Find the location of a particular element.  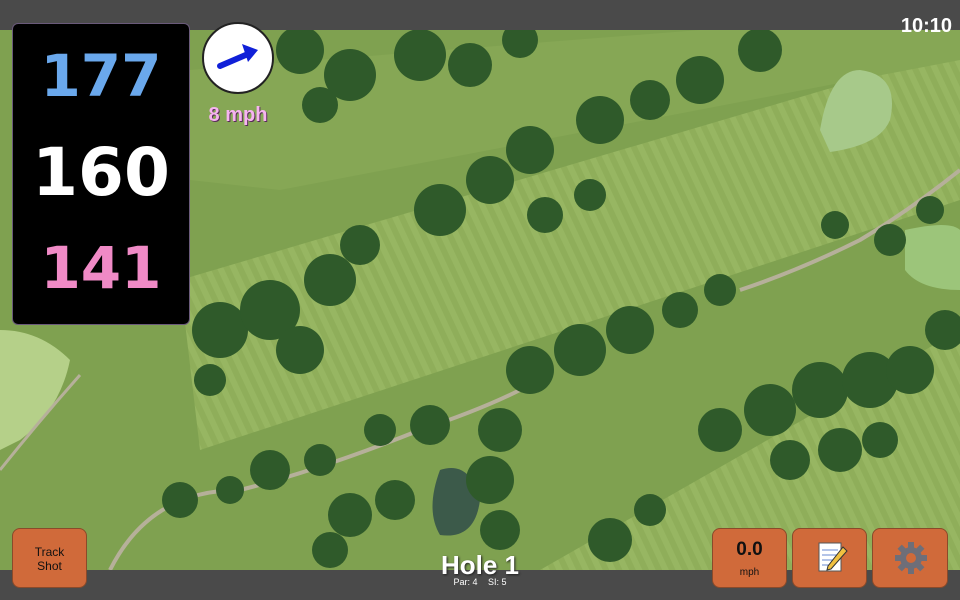

wind-indicator is located at coordinates (238, 58).